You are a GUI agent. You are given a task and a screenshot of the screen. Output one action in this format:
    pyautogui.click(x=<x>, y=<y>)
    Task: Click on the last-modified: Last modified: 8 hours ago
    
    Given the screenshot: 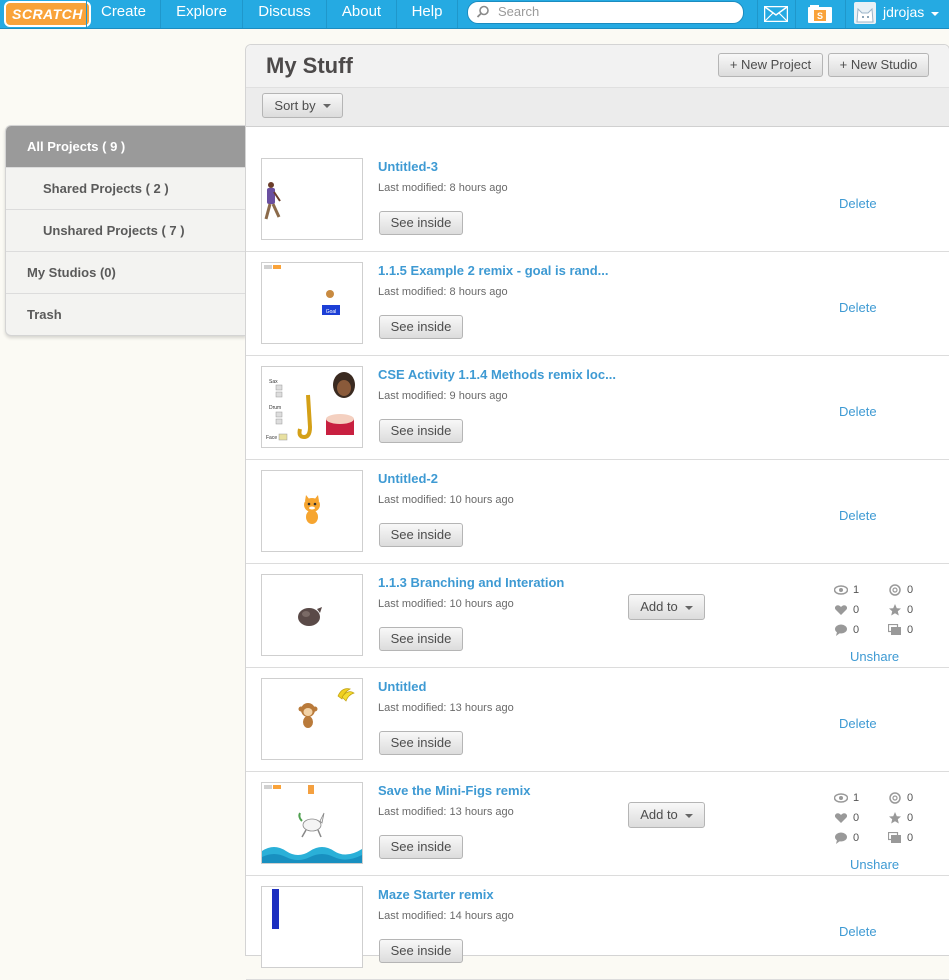 What is the action you would take?
    pyautogui.click(x=443, y=188)
    